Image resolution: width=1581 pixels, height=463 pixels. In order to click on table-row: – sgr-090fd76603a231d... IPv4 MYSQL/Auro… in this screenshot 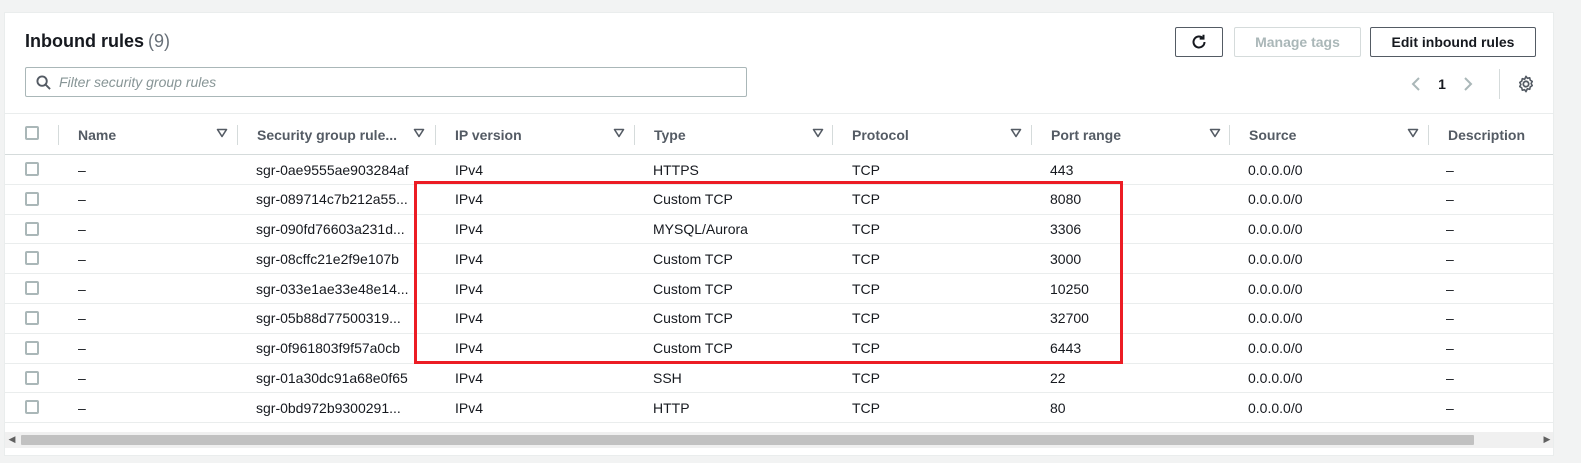, I will do `click(779, 230)`.